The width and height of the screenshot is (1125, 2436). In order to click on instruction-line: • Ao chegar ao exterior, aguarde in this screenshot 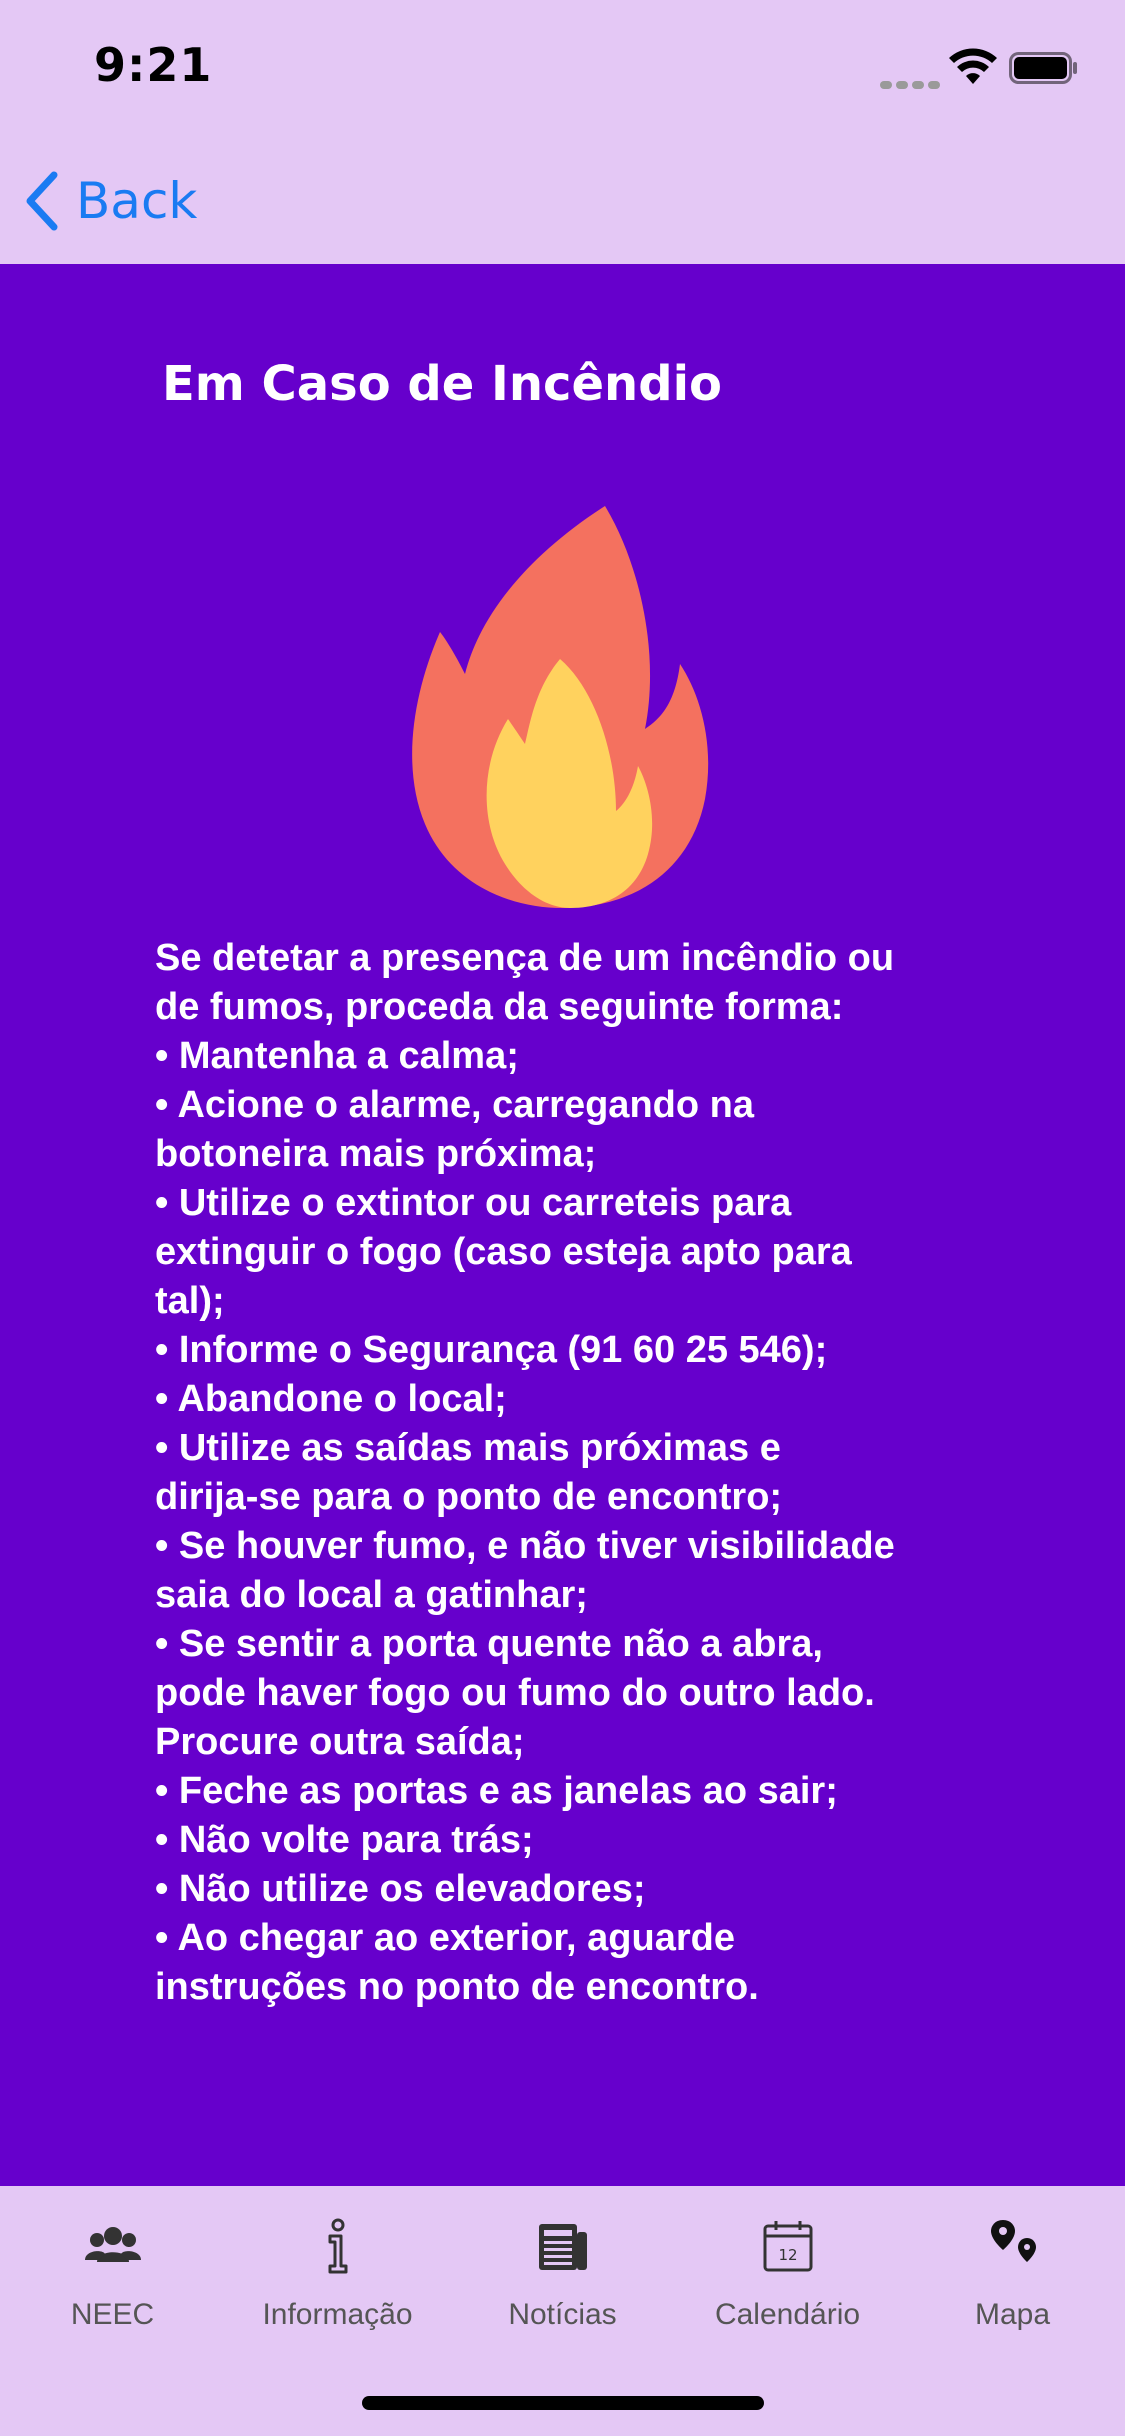, I will do `click(445, 1938)`.